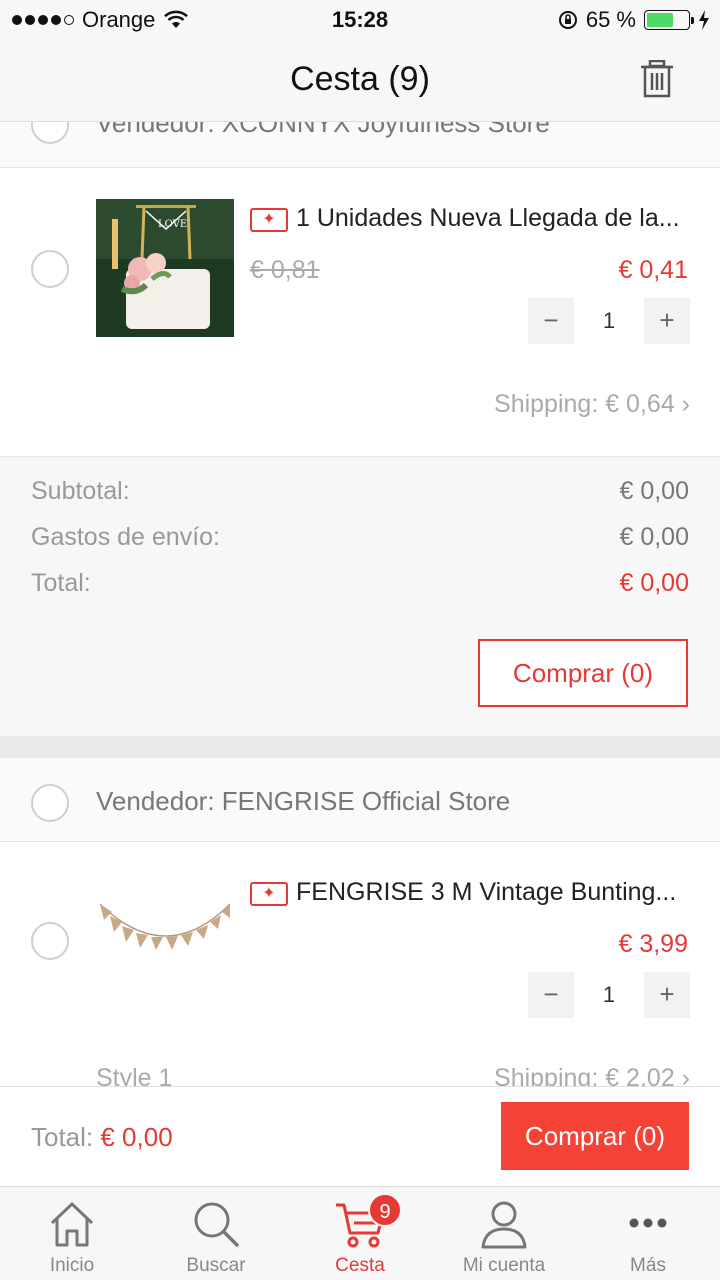 The image size is (720, 1280). What do you see at coordinates (72, 1224) in the screenshot?
I see `home-icon` at bounding box center [72, 1224].